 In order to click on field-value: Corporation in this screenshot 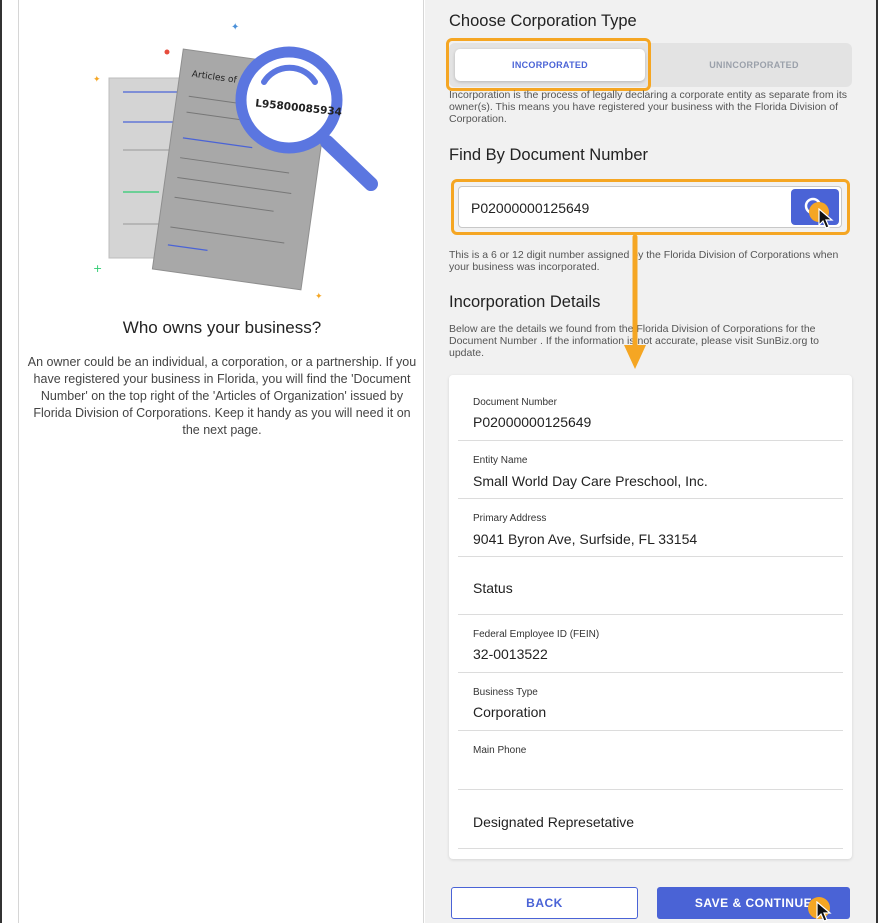, I will do `click(510, 712)`.